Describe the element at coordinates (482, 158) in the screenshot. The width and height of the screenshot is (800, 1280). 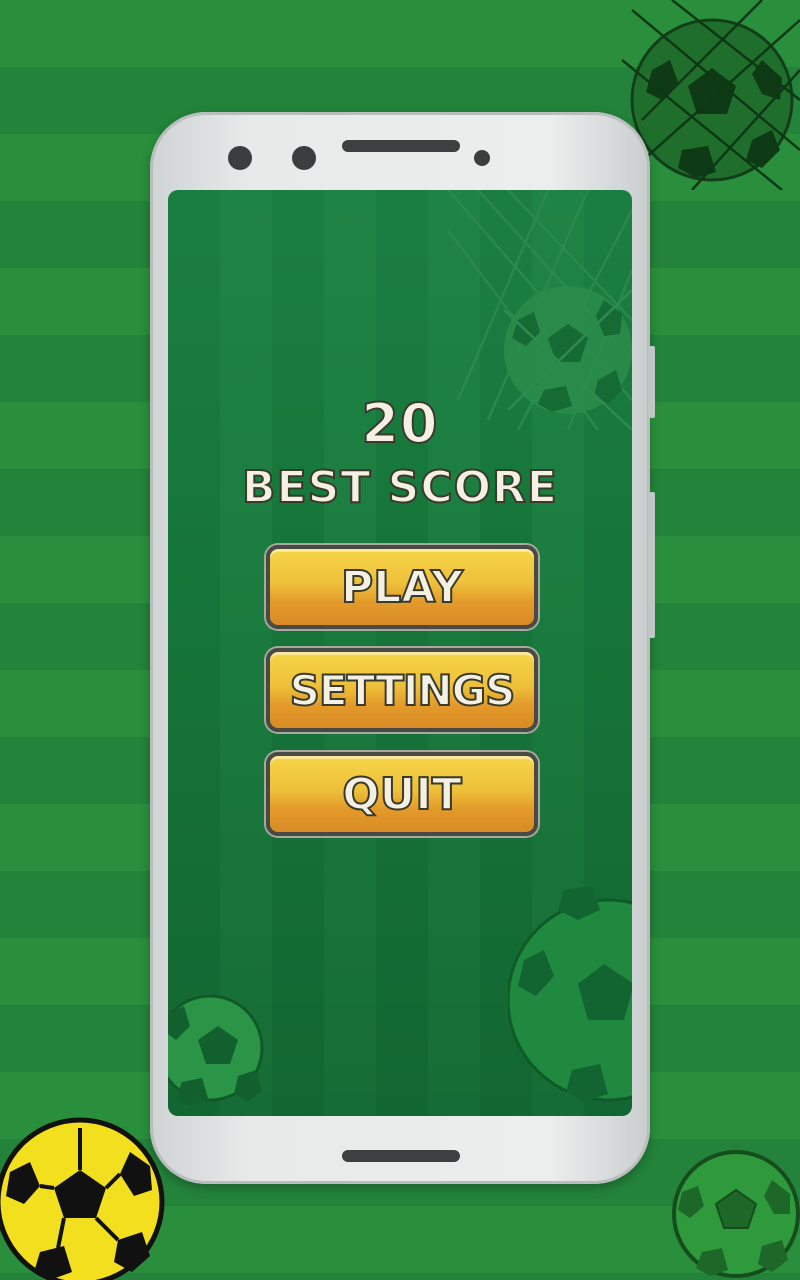
I see `sensor-icon` at that location.